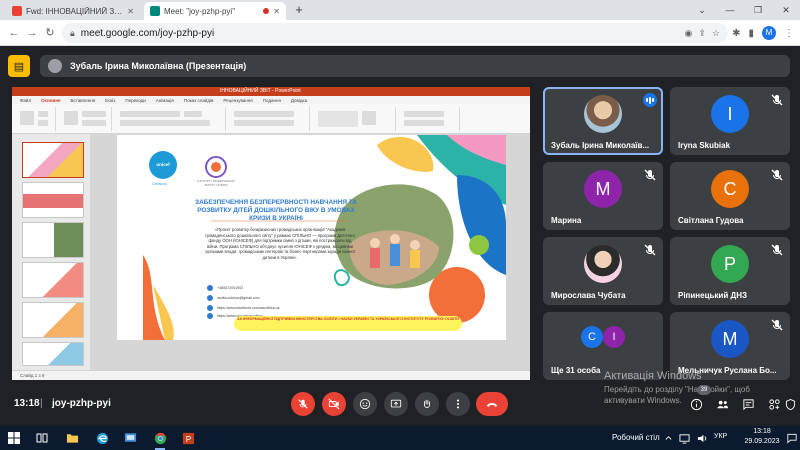 The height and width of the screenshot is (450, 800). Describe the element at coordinates (216, 183) in the screenshot. I see `institute-label: ІНСТИТУТ МОДЕРНІЗАЦІЇ ЗМІСТУ ОСВІТИ` at that location.